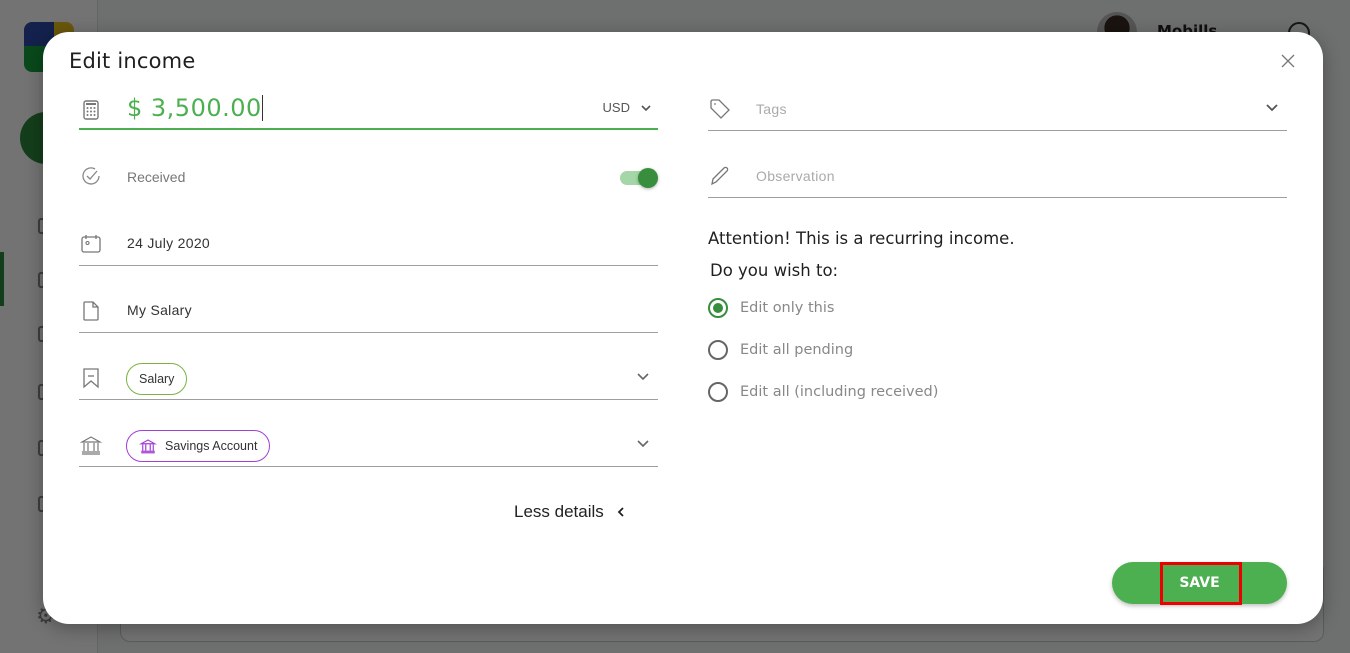 The image size is (1350, 653). Describe the element at coordinates (368, 313) in the screenshot. I see `description-field: My Salary` at that location.